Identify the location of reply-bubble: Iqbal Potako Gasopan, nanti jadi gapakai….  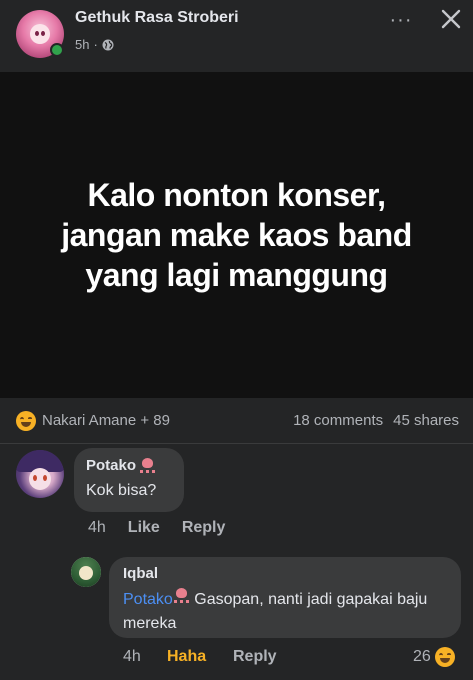
(285, 597).